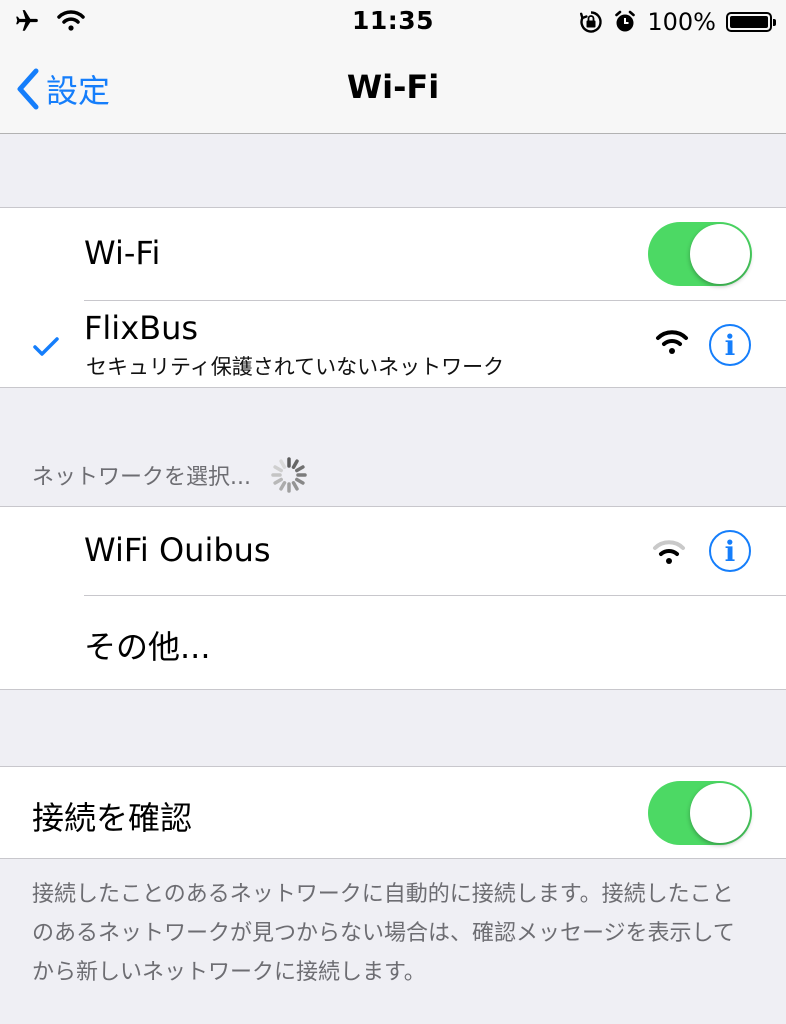  I want to click on status-bar: 11:35 100%, so click(393, 22).